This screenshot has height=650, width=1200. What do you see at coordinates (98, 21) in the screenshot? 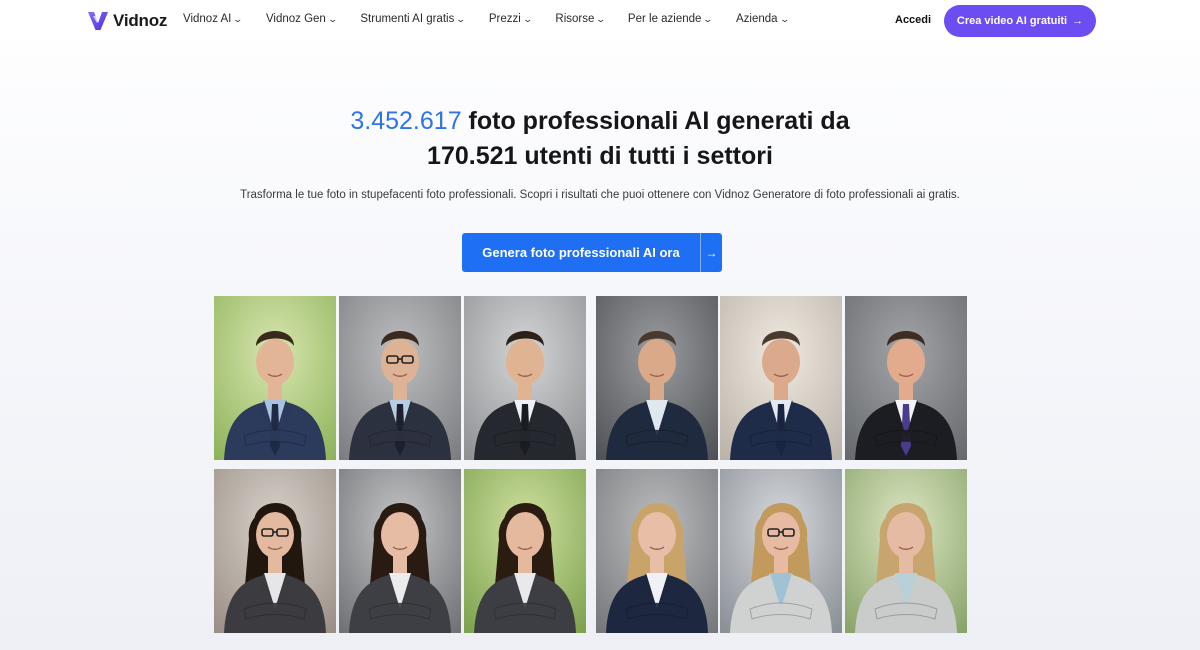
I see `vidnoz-logo-icon` at bounding box center [98, 21].